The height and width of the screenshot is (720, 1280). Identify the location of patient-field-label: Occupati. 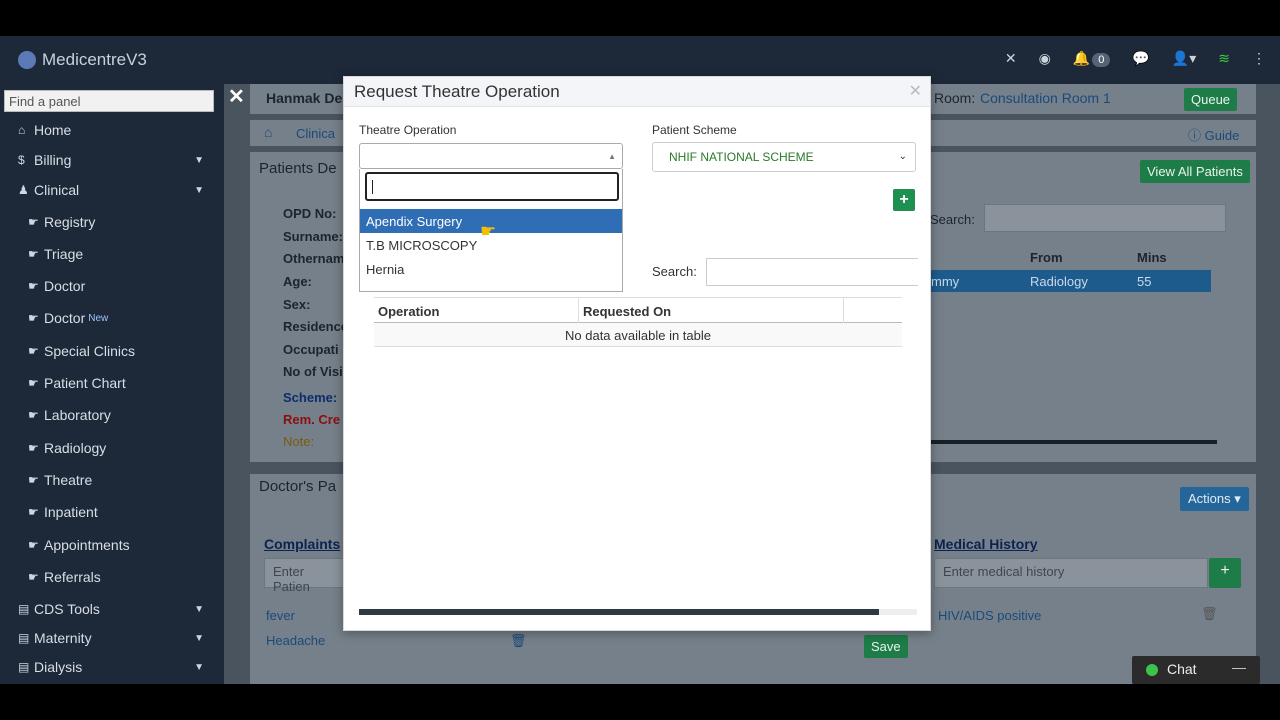
(311, 349).